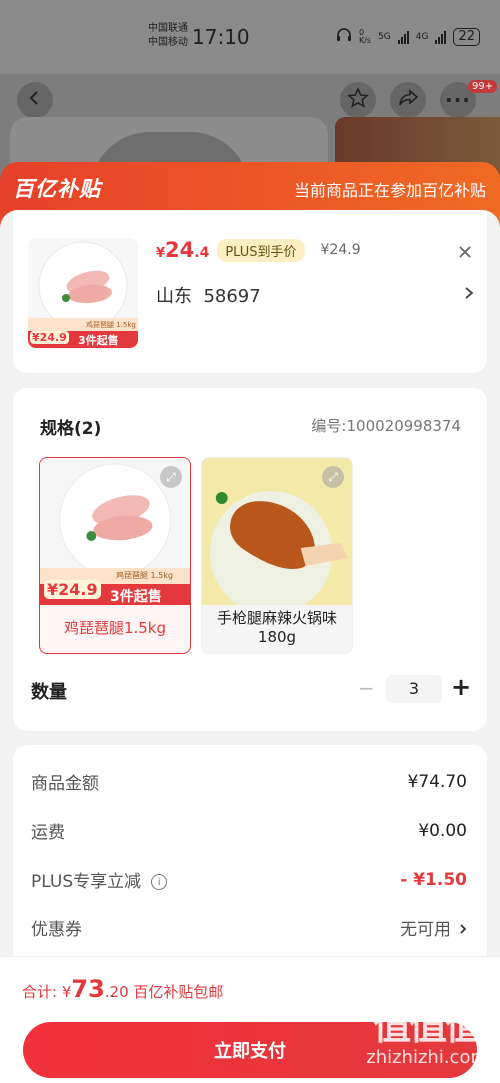 The height and width of the screenshot is (1083, 500). Describe the element at coordinates (49, 337) in the screenshot. I see `thumb-price: ¥24.9` at that location.